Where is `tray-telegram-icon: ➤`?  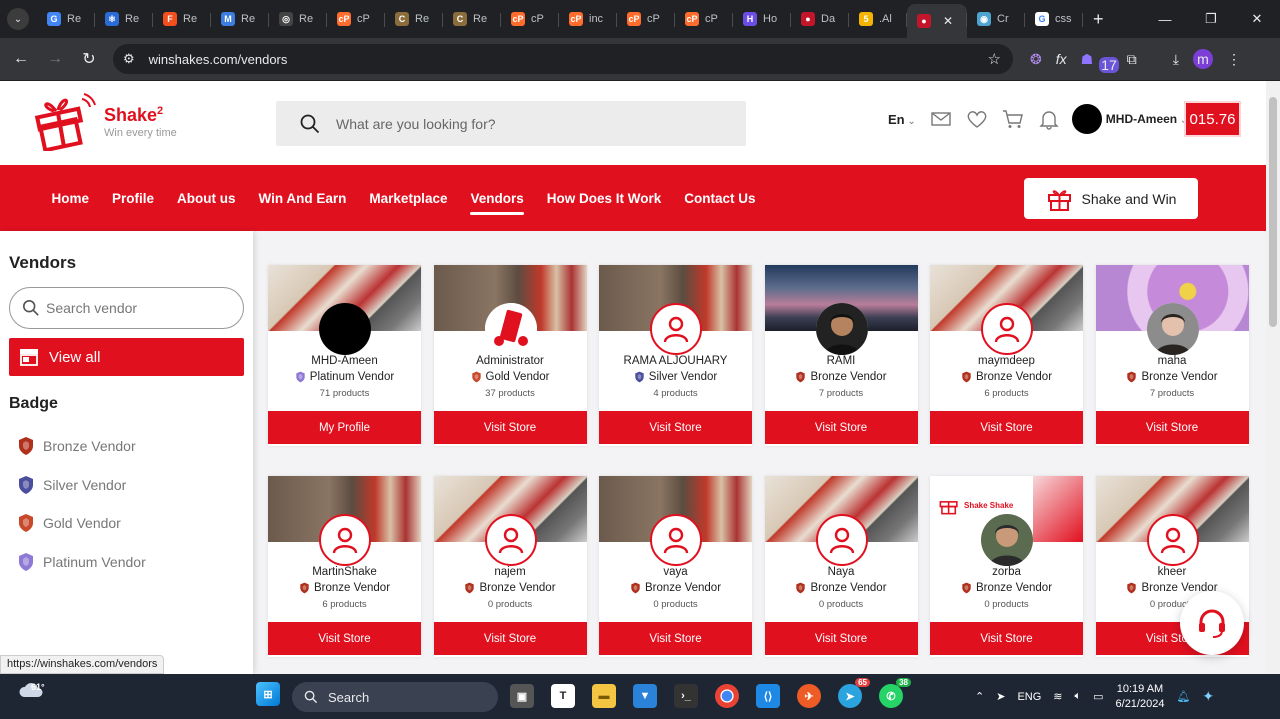 tray-telegram-icon: ➤ is located at coordinates (1000, 696).